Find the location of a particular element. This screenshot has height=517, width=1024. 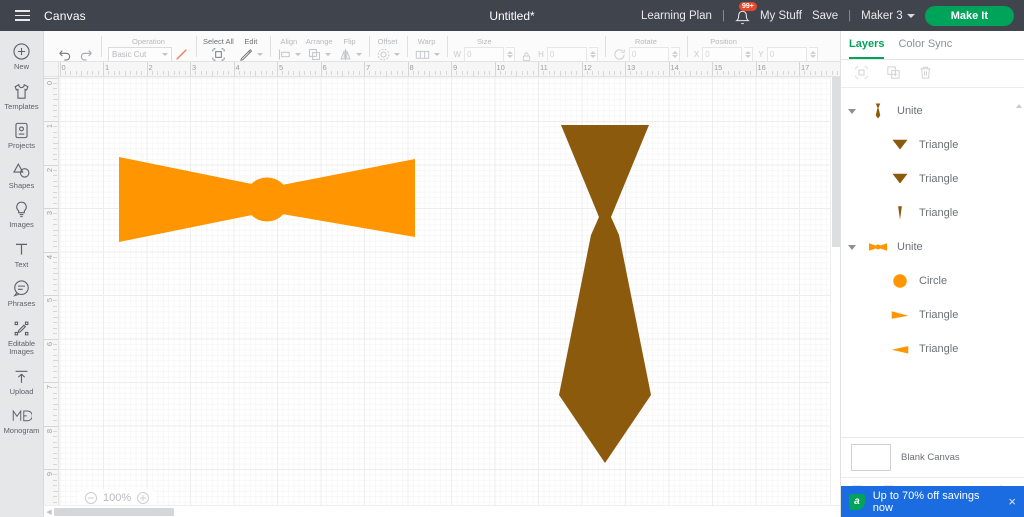

layer-name: Triangle is located at coordinates (939, 349).